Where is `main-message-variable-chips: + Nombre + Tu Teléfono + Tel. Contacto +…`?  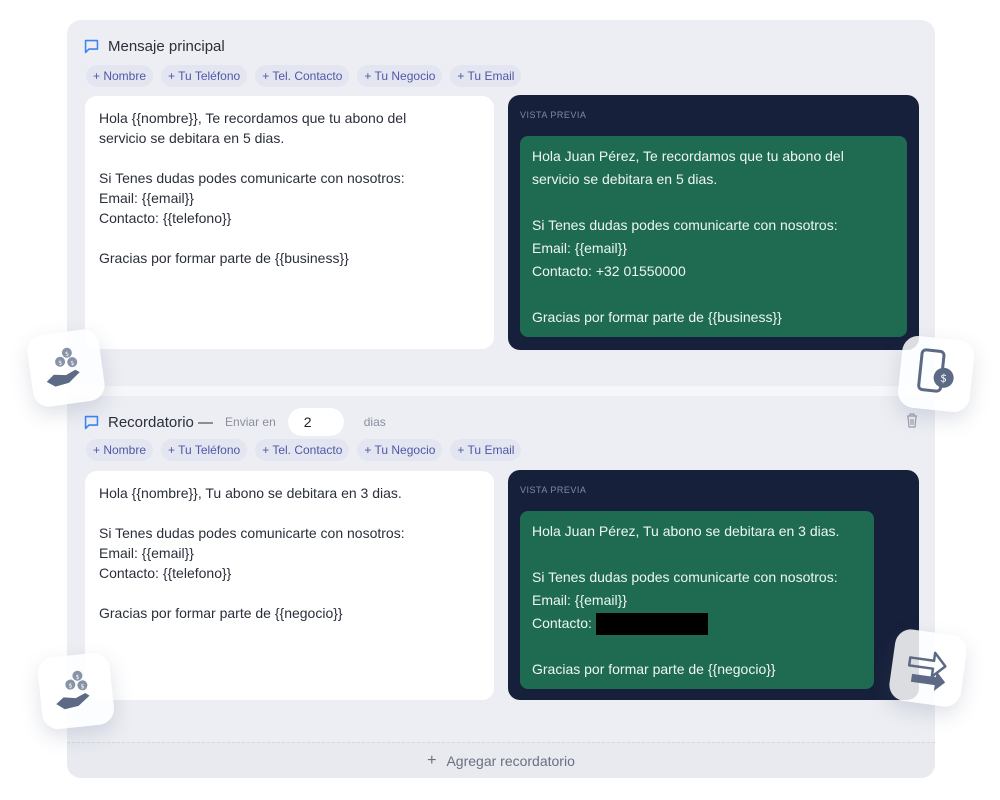 main-message-variable-chips: + Nombre + Tu Teléfono + Tel. Contacto +… is located at coordinates (304, 76).